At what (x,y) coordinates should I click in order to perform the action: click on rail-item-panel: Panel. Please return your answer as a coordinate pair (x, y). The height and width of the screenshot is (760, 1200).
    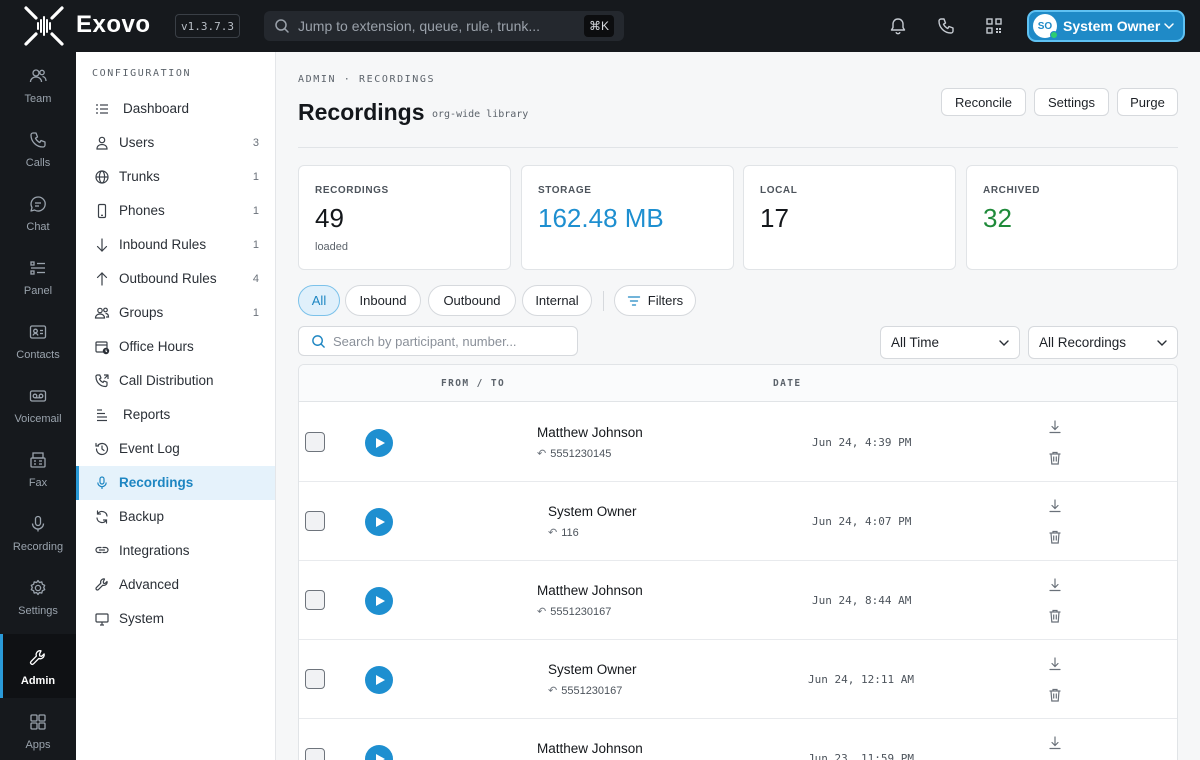
    Looking at the image, I should click on (38, 276).